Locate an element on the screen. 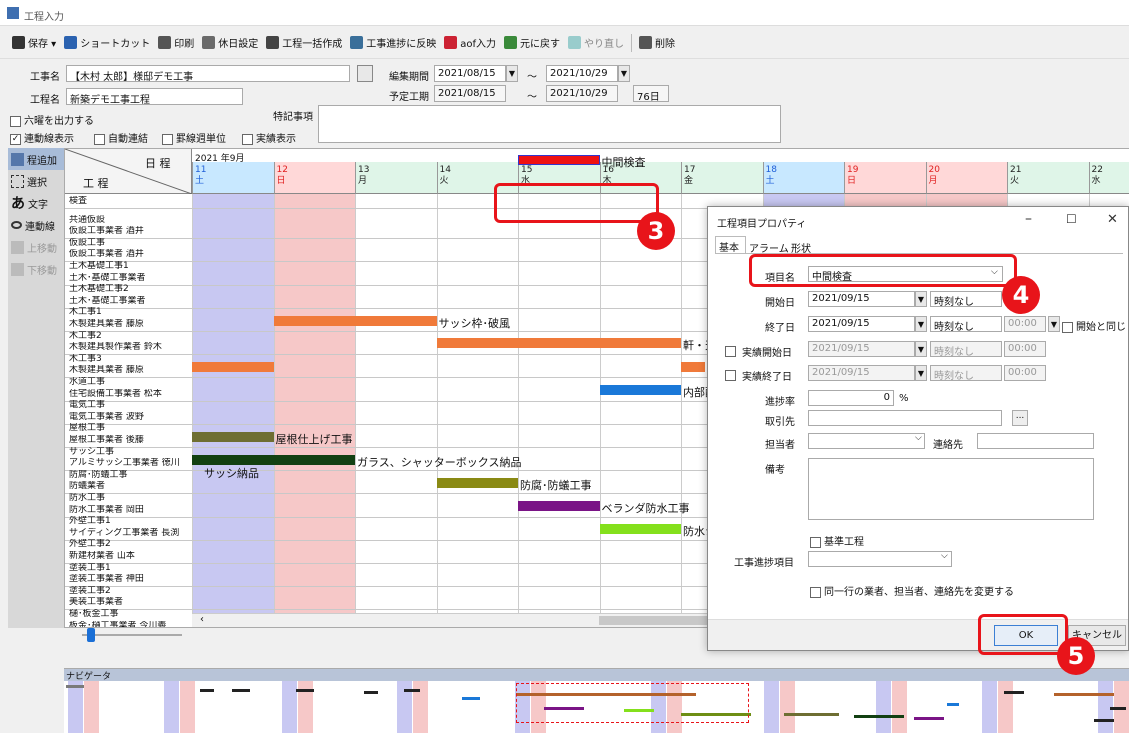 The width and height of the screenshot is (1129, 733). scroll-left-arrow: ‹ is located at coordinates (202, 619).